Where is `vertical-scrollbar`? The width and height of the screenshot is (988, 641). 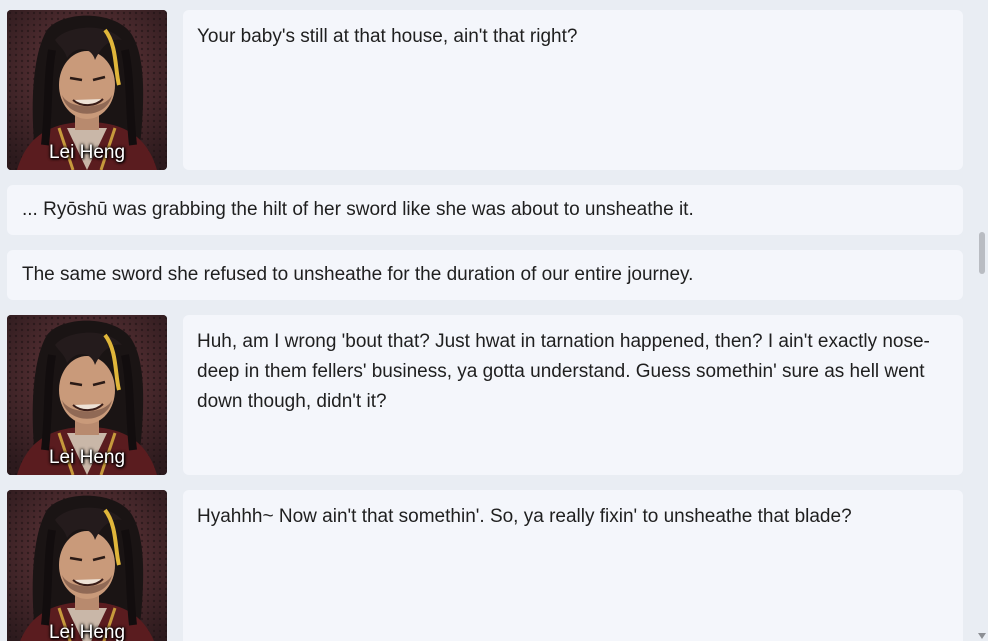 vertical-scrollbar is located at coordinates (981, 320).